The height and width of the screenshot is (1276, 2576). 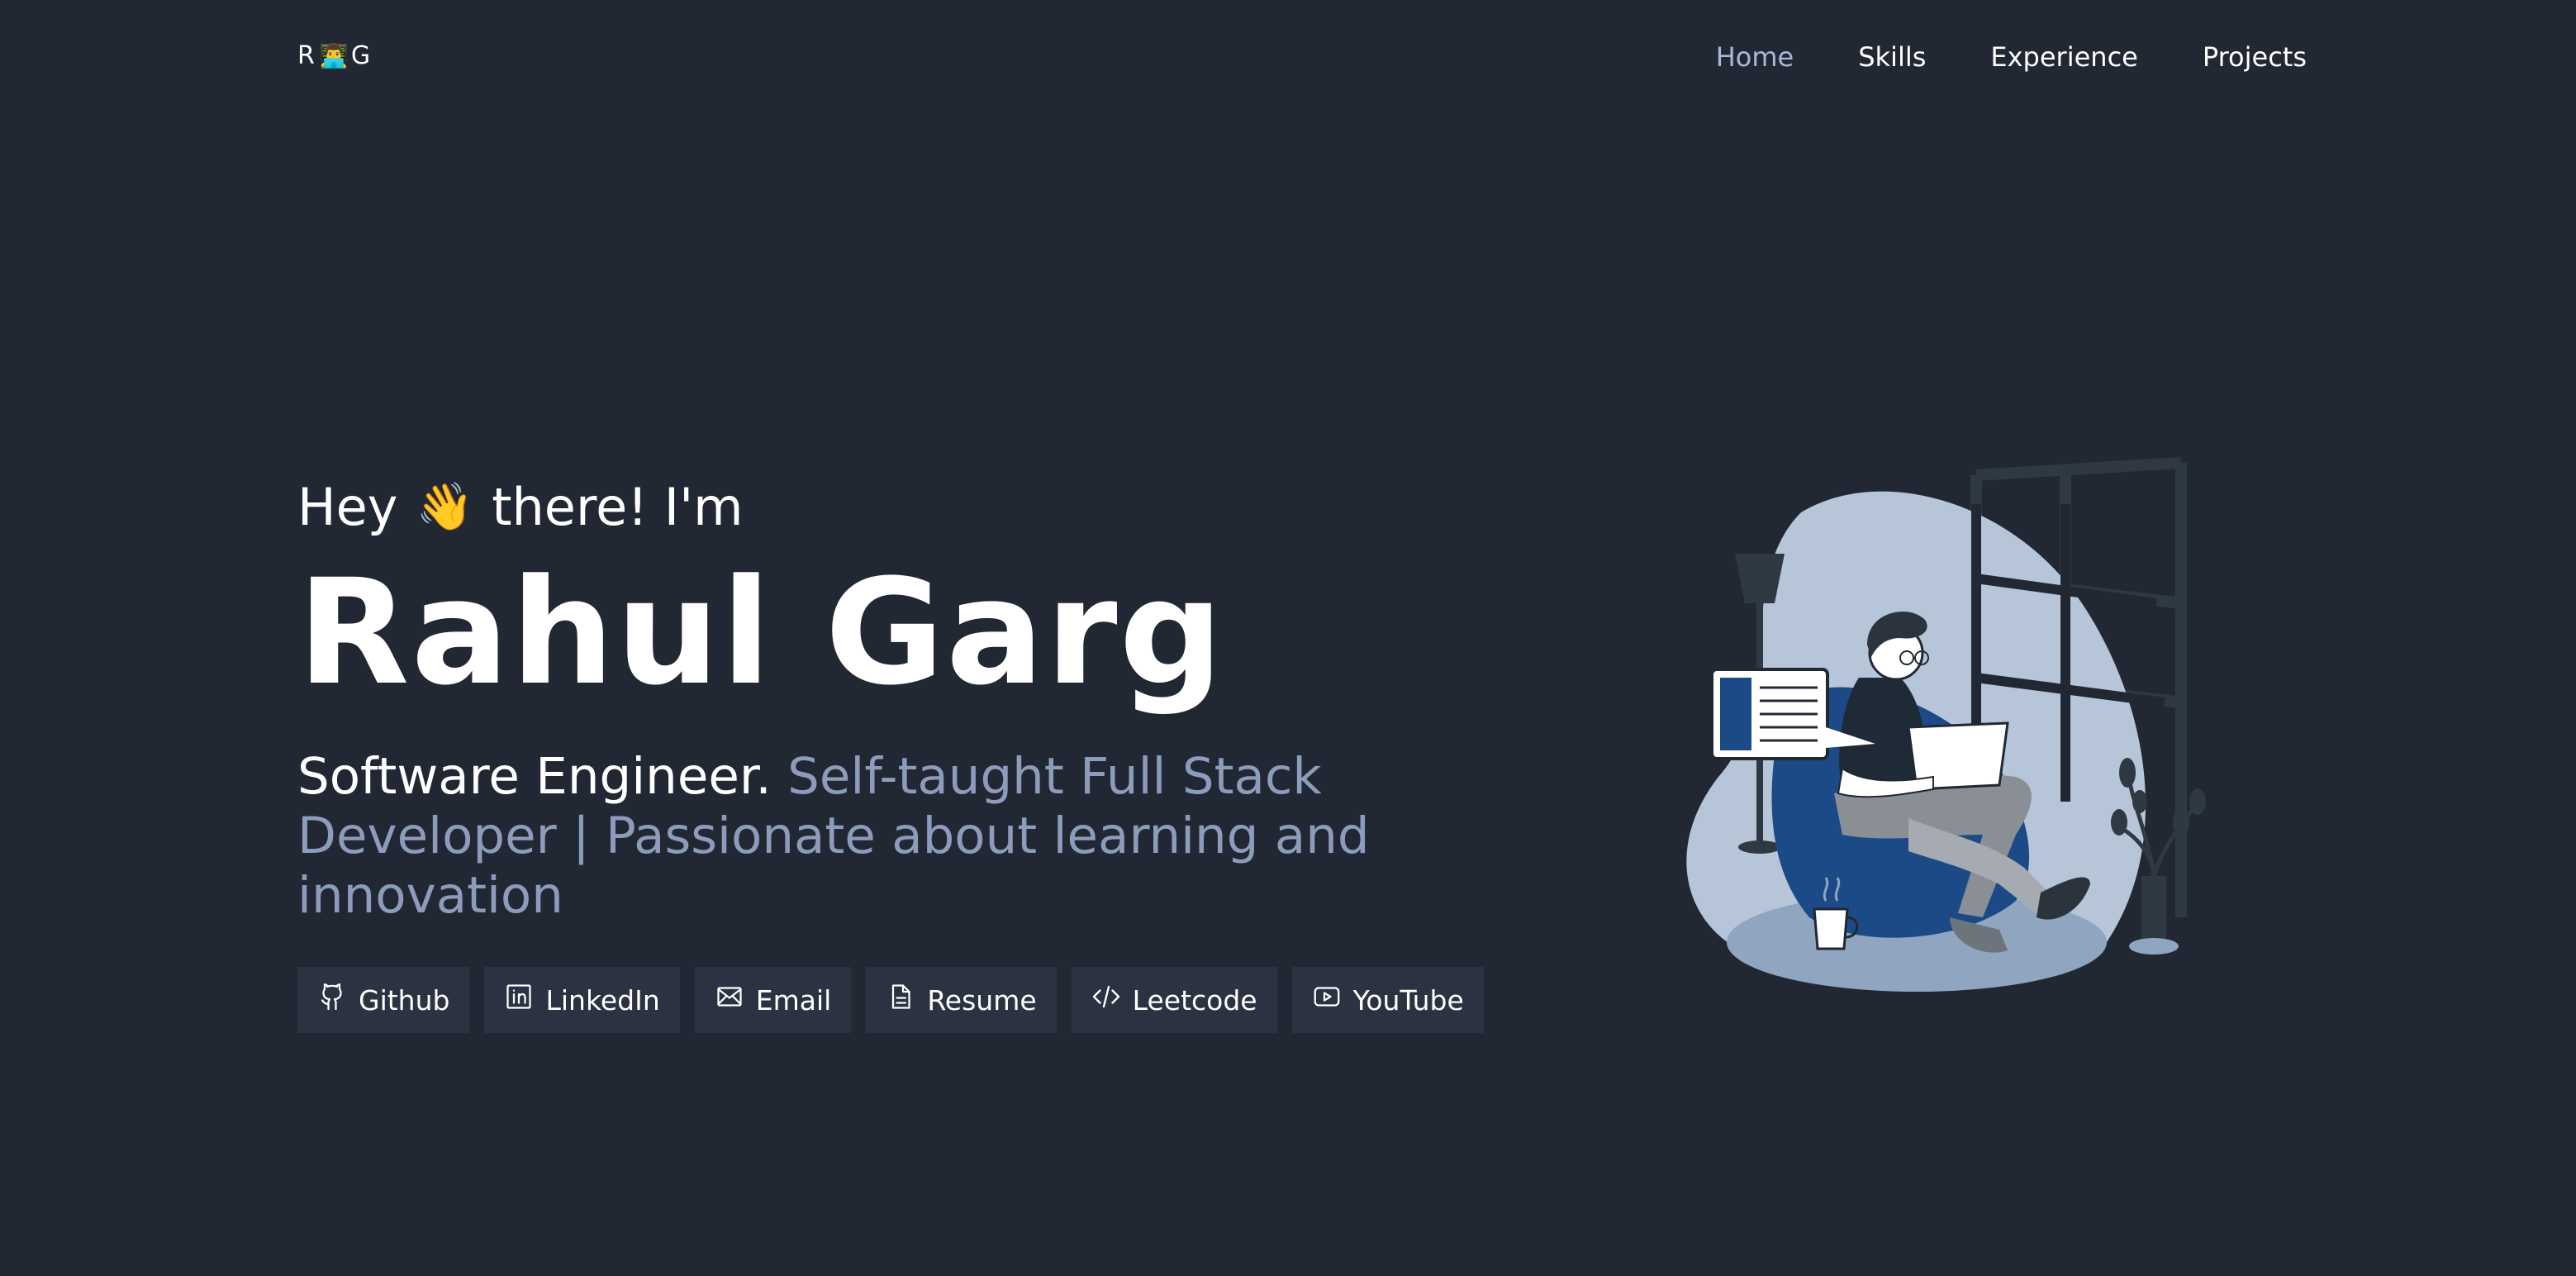 What do you see at coordinates (2063, 57) in the screenshot?
I see `nav-experience: Experience` at bounding box center [2063, 57].